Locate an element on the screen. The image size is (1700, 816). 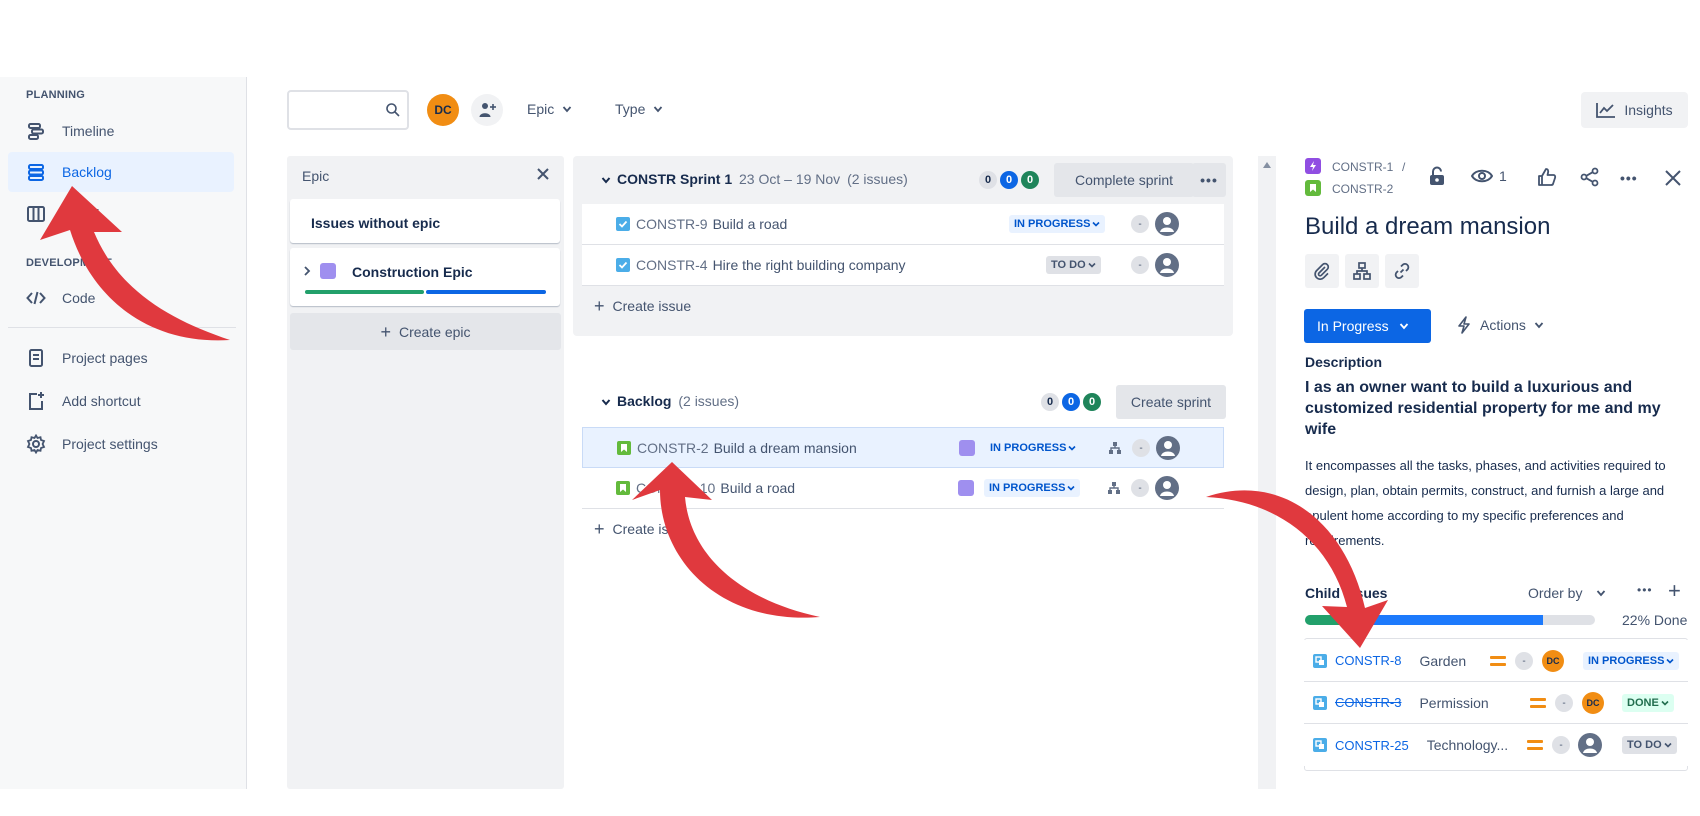
search-icon is located at coordinates (393, 110).